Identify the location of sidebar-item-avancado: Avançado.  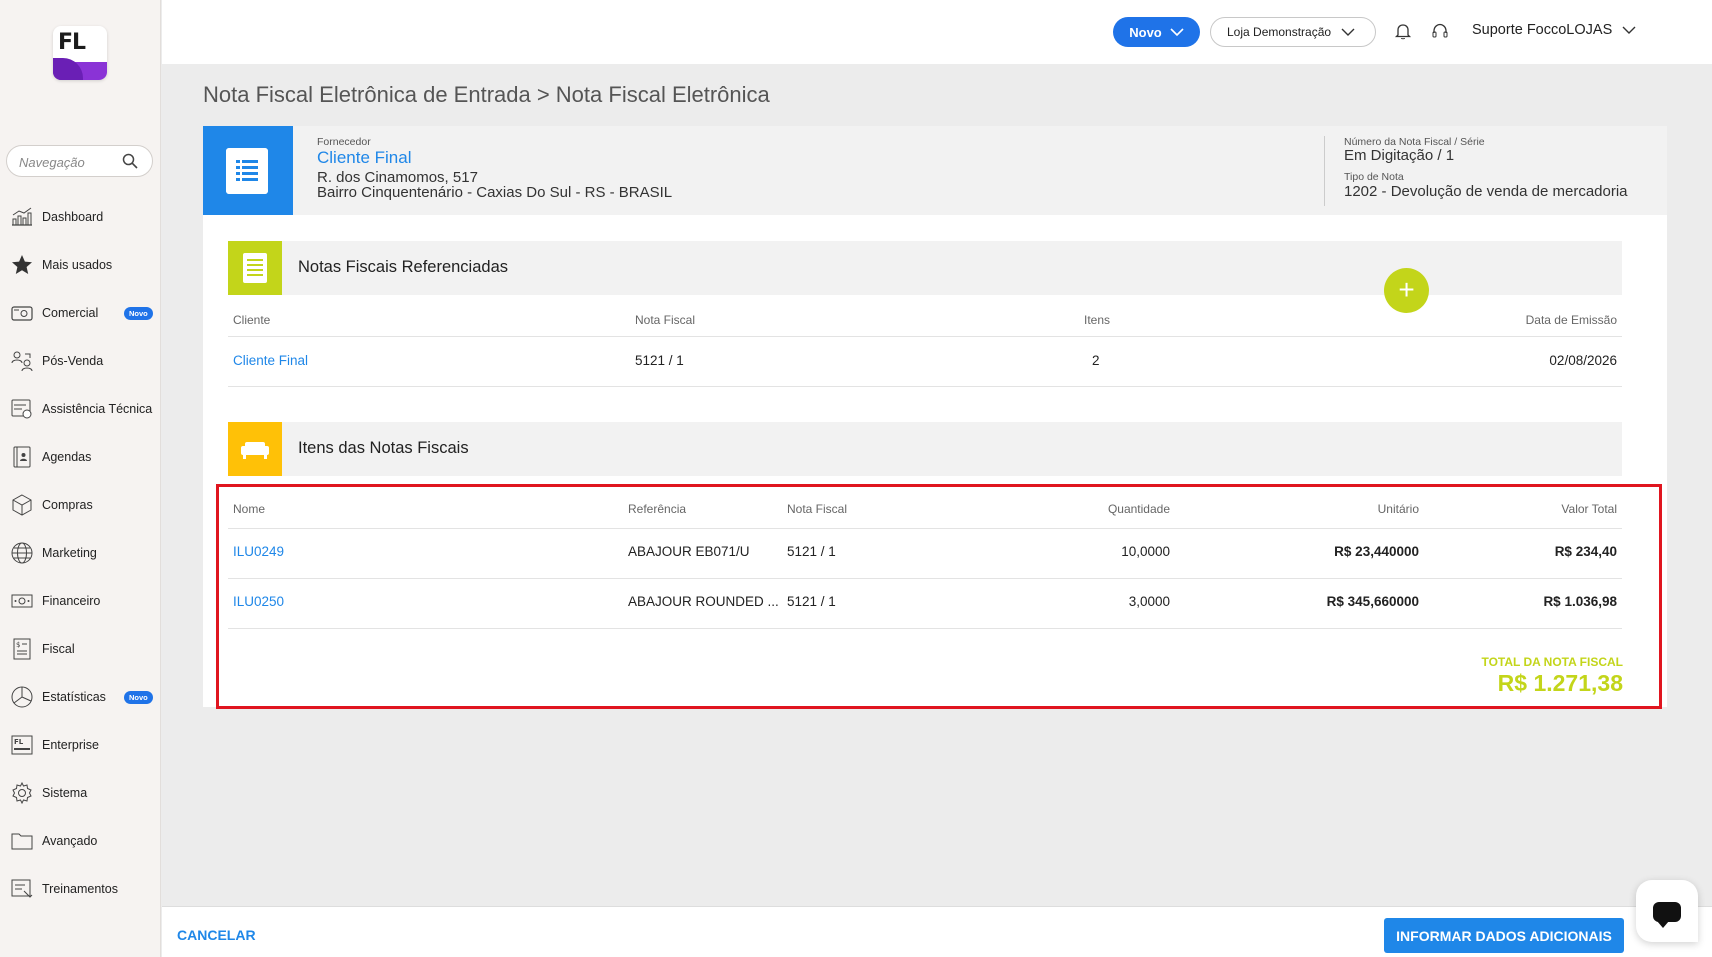
(80, 841).